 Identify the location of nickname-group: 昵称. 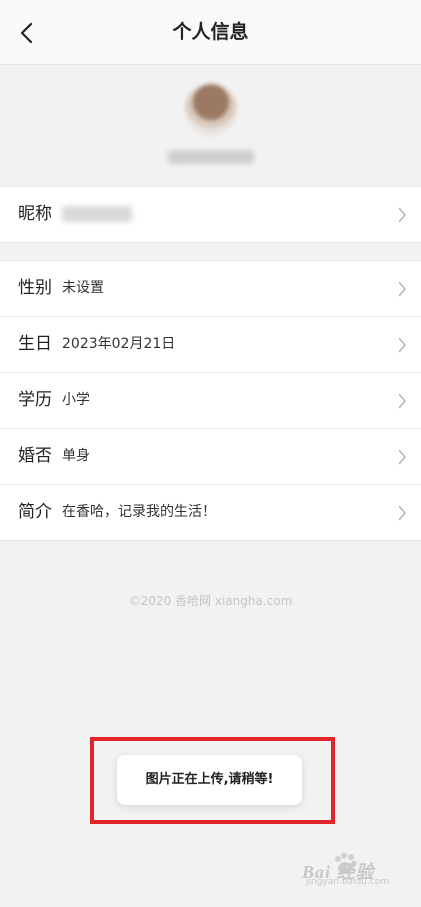
(210, 214).